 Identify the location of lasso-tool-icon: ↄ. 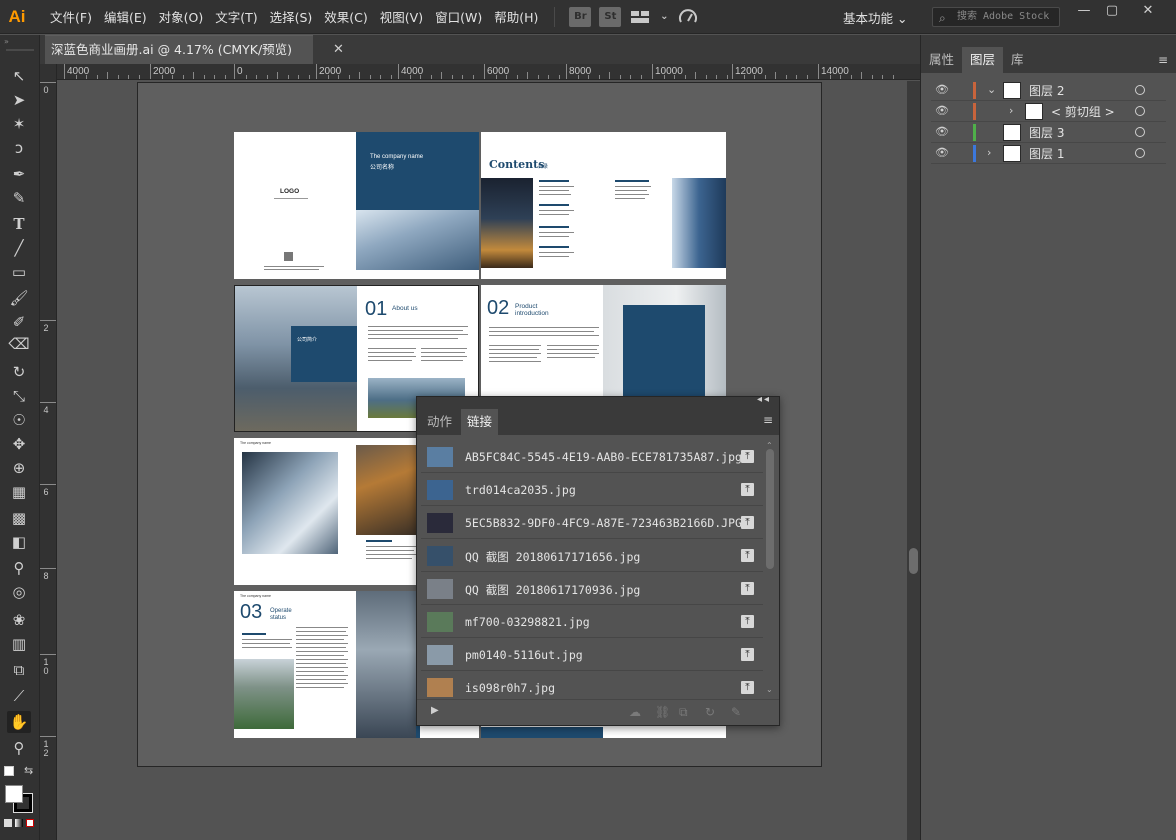
(19, 148).